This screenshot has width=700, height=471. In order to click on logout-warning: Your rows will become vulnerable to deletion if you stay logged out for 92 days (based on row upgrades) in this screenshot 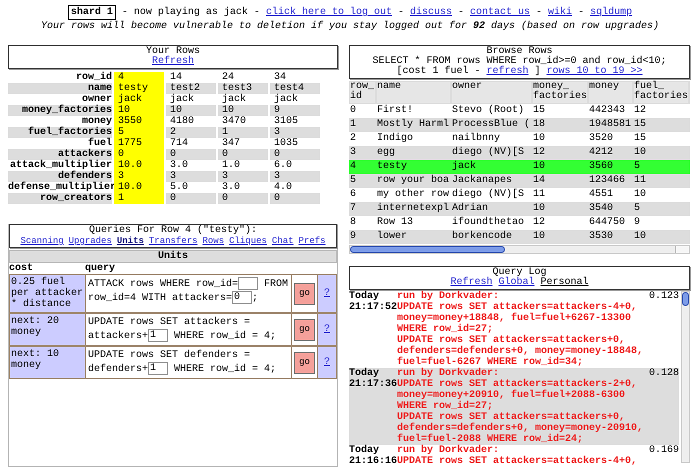, I will do `click(350, 26)`.